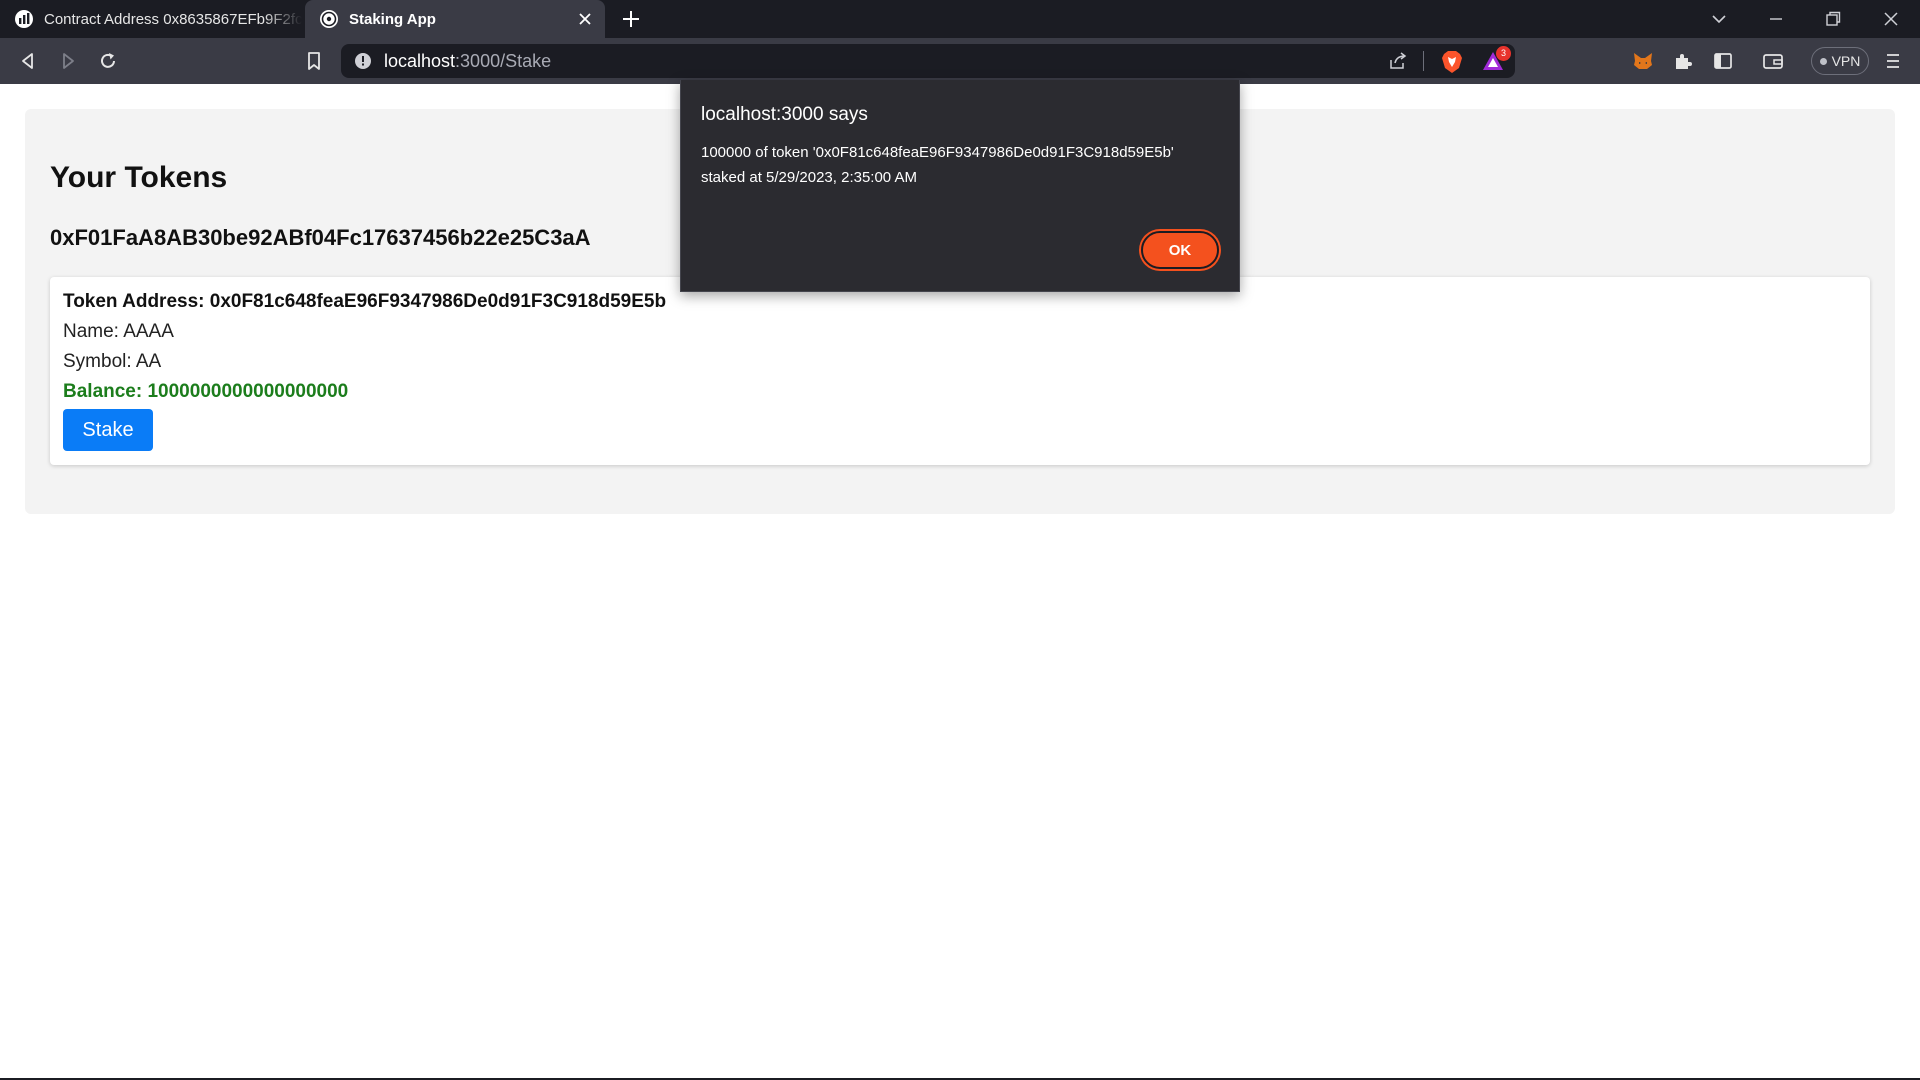 This screenshot has height=1080, width=1920. What do you see at coordinates (1423, 61) in the screenshot?
I see `toolbar-separator` at bounding box center [1423, 61].